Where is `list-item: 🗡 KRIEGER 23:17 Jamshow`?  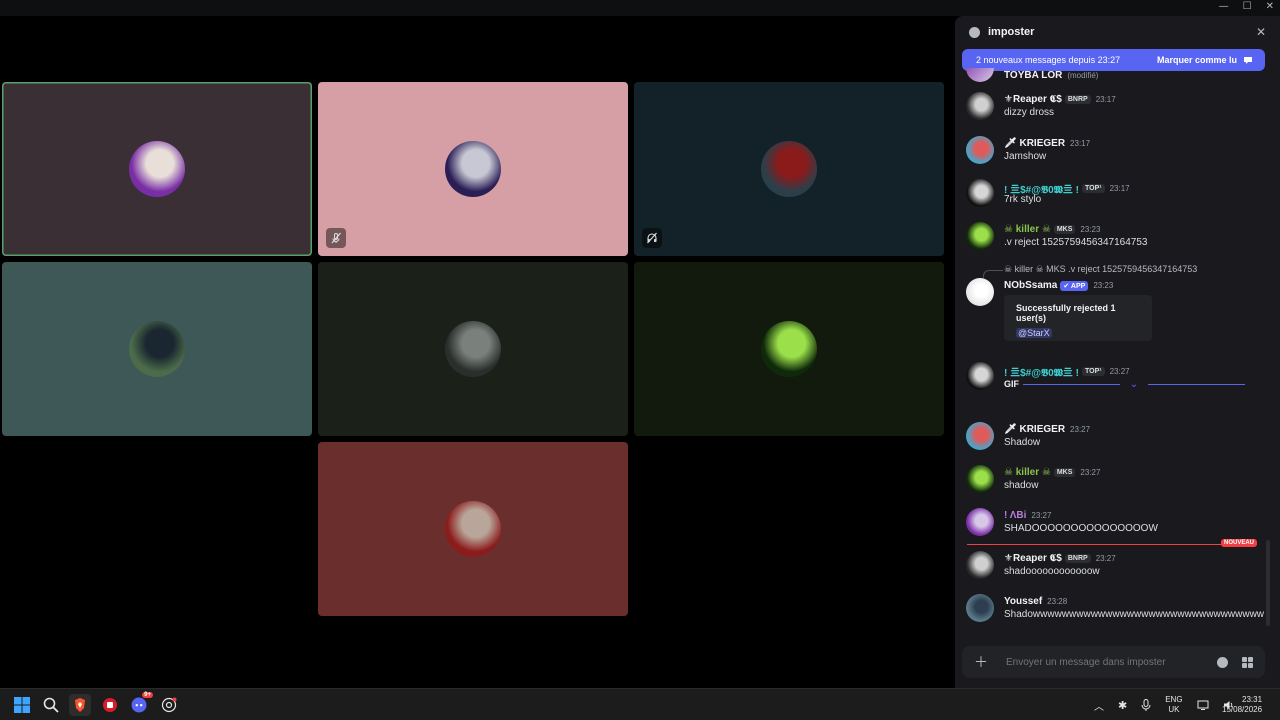 list-item: 🗡 KRIEGER 23:17 Jamshow is located at coordinates (1110, 154).